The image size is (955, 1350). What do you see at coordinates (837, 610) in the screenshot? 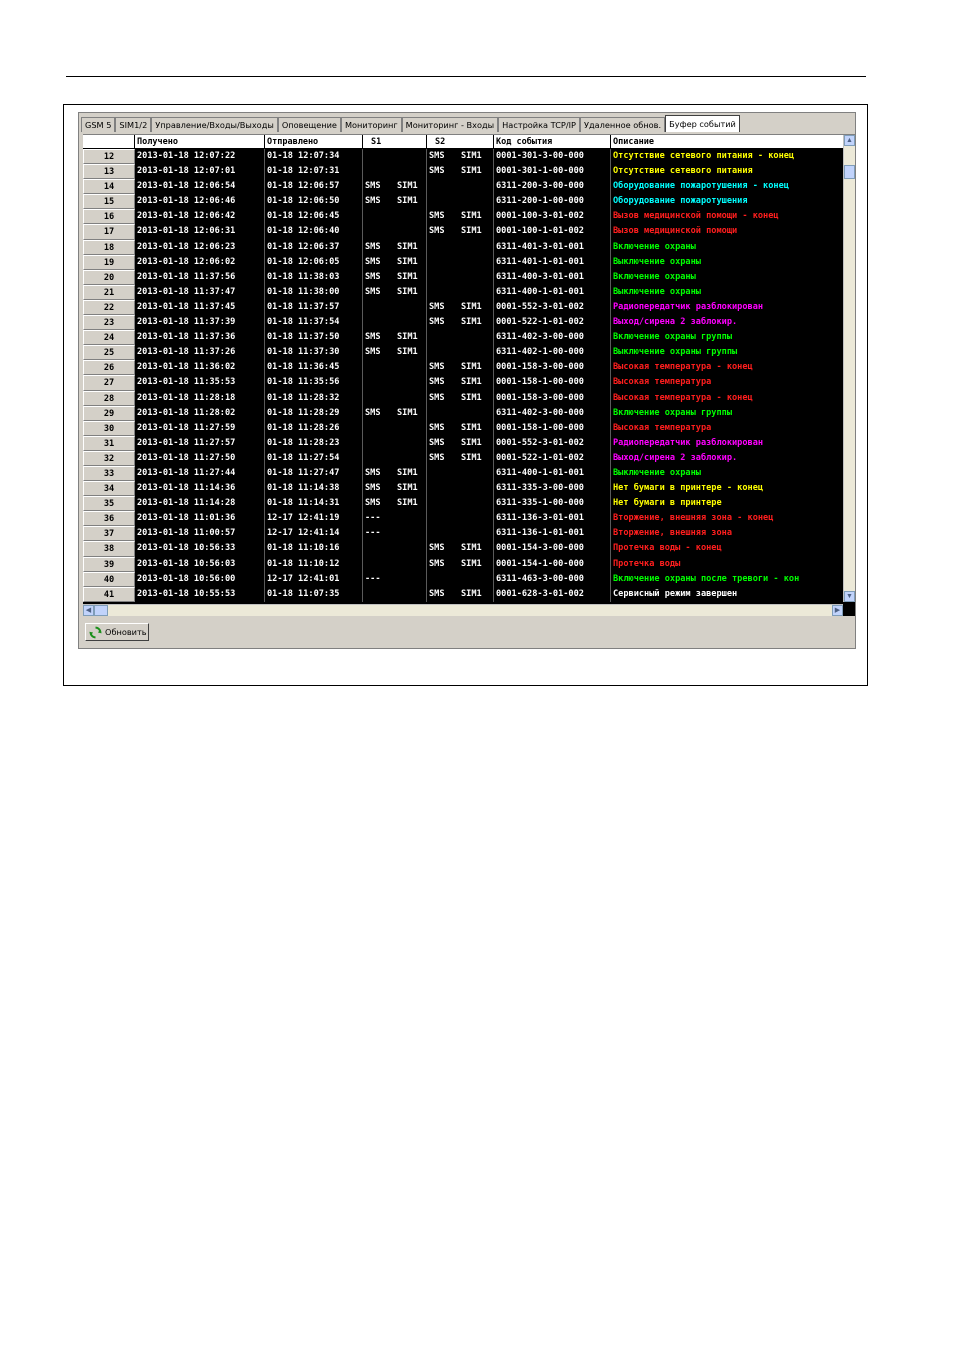
I see `scroll-right-arrow-icon: ▶` at bounding box center [837, 610].